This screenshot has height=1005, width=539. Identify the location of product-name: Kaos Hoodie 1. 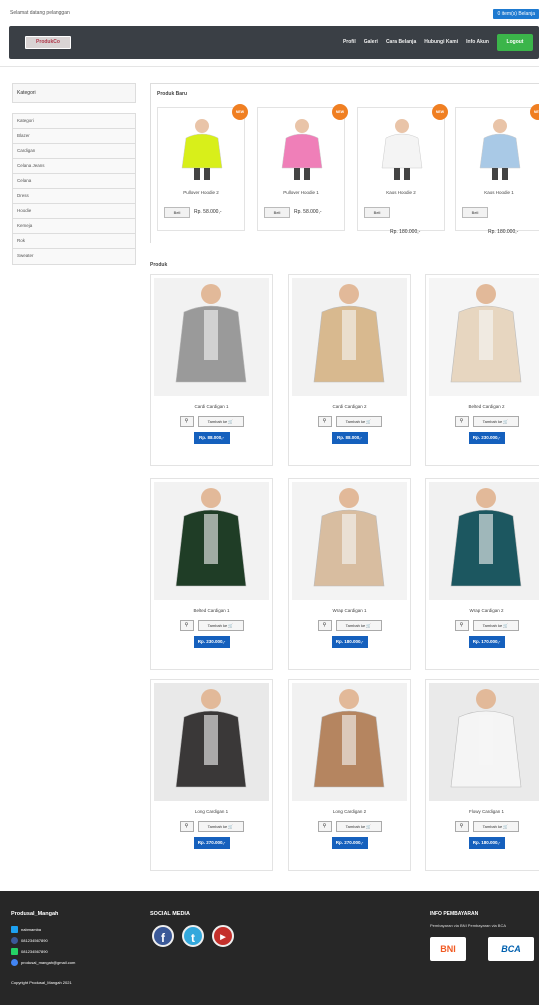
(497, 192).